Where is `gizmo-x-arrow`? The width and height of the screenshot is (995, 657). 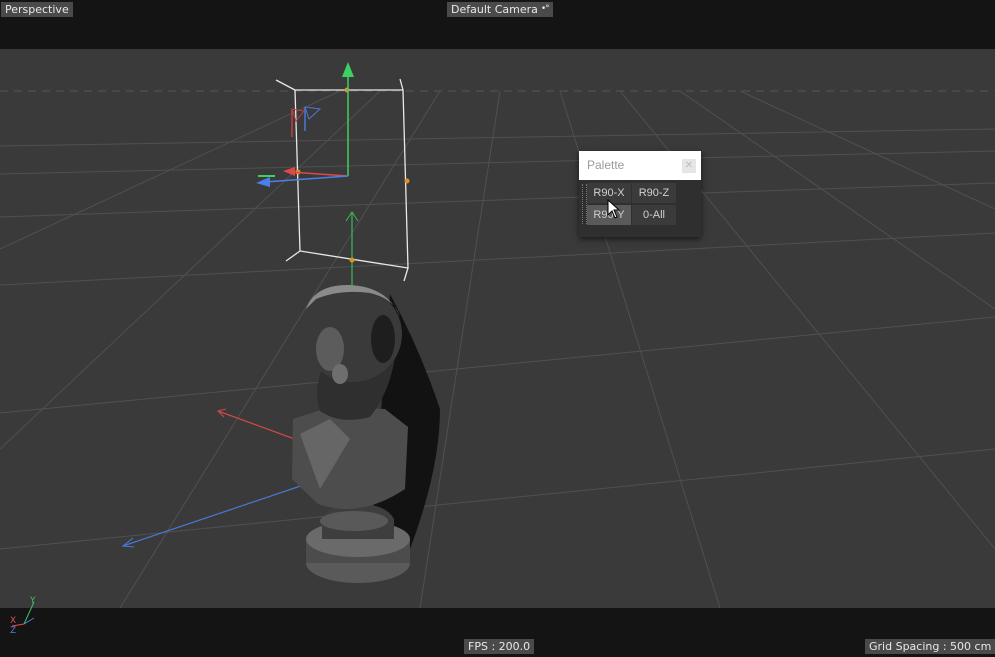 gizmo-x-arrow is located at coordinates (289, 171).